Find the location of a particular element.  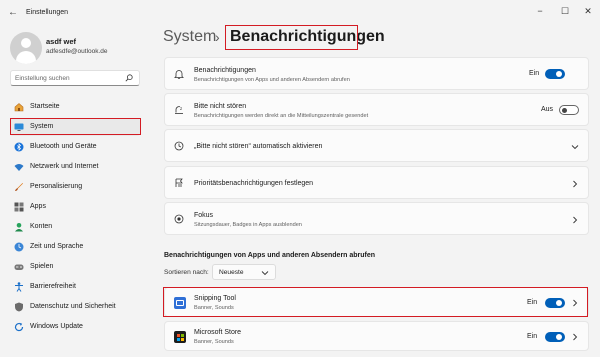

setting-title: Fokus is located at coordinates (204, 215).